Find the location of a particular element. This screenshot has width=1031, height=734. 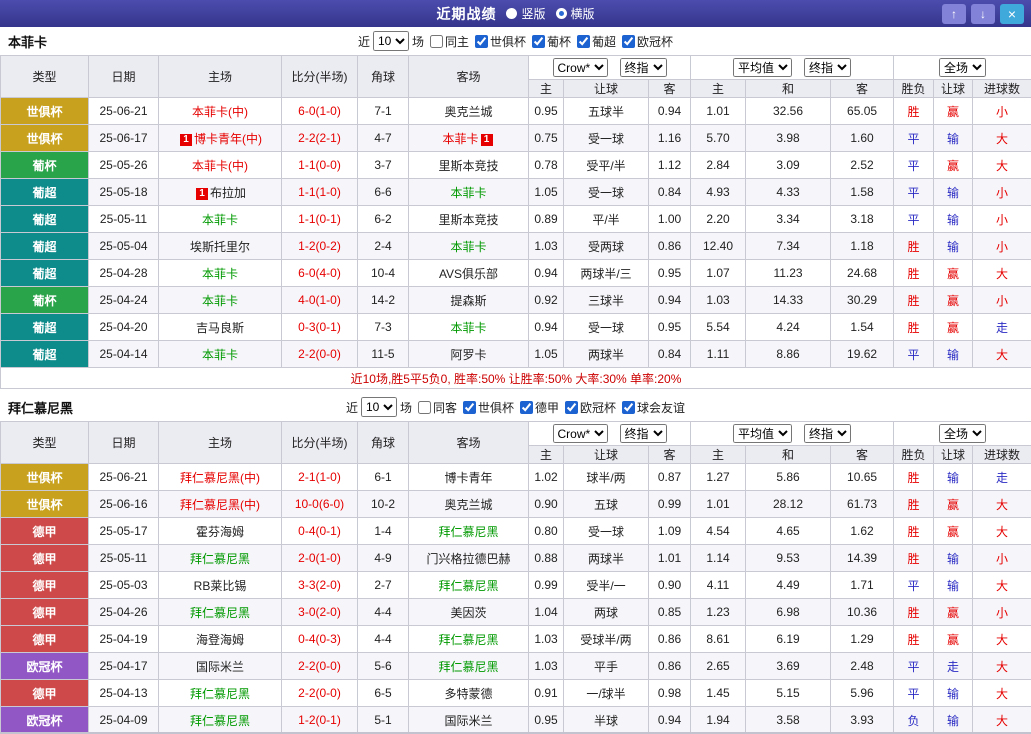

result-goals: 走 is located at coordinates (1002, 477).